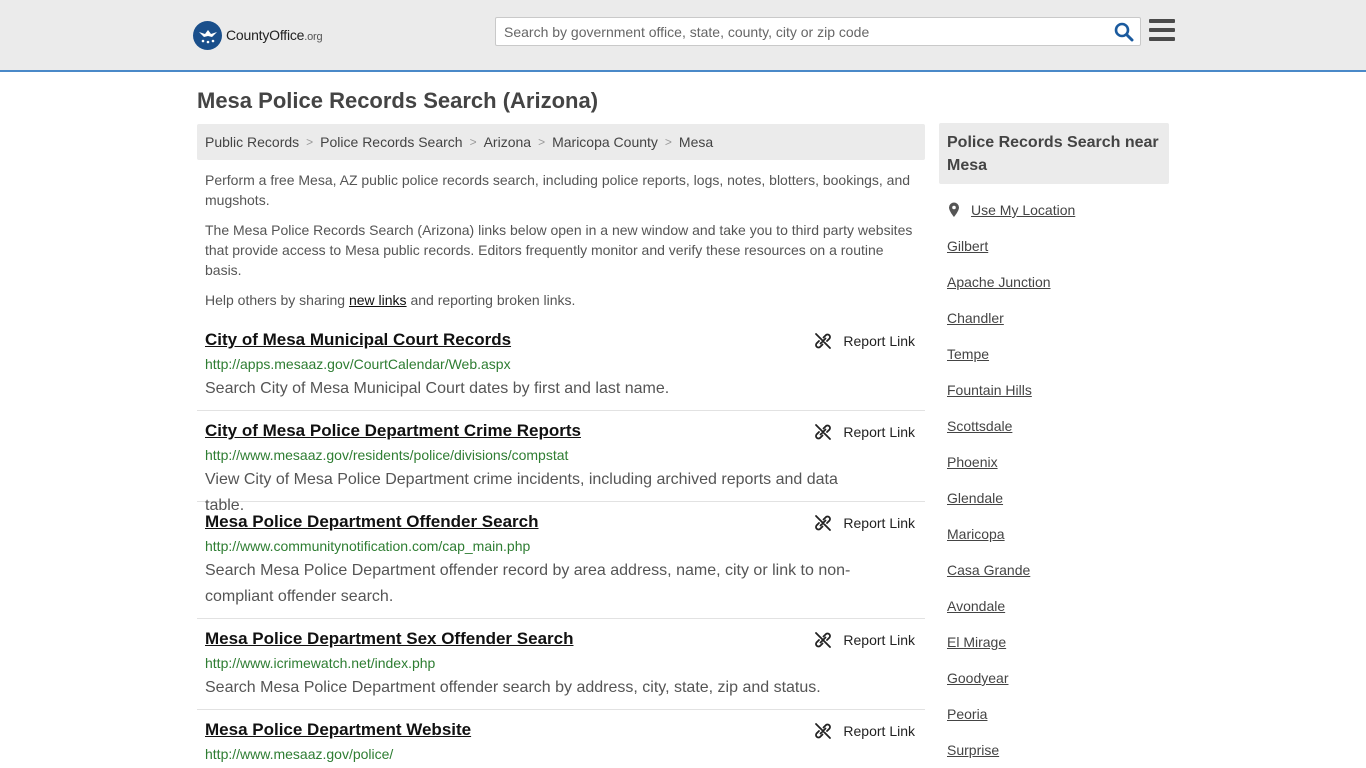 Image resolution: width=1366 pixels, height=768 pixels. Describe the element at coordinates (207, 35) in the screenshot. I see `eagle-seal-icon` at that location.